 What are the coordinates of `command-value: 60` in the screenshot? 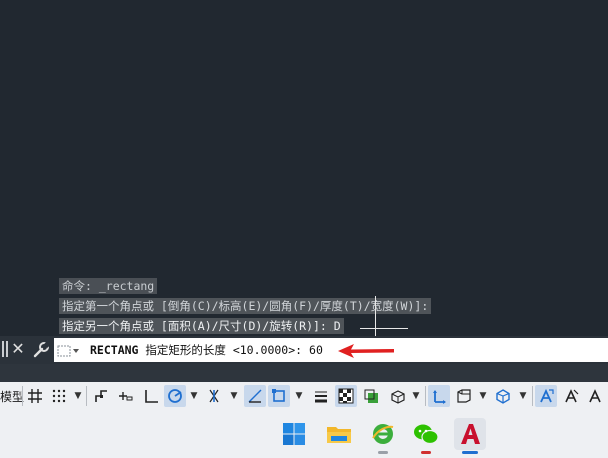 It's located at (316, 350).